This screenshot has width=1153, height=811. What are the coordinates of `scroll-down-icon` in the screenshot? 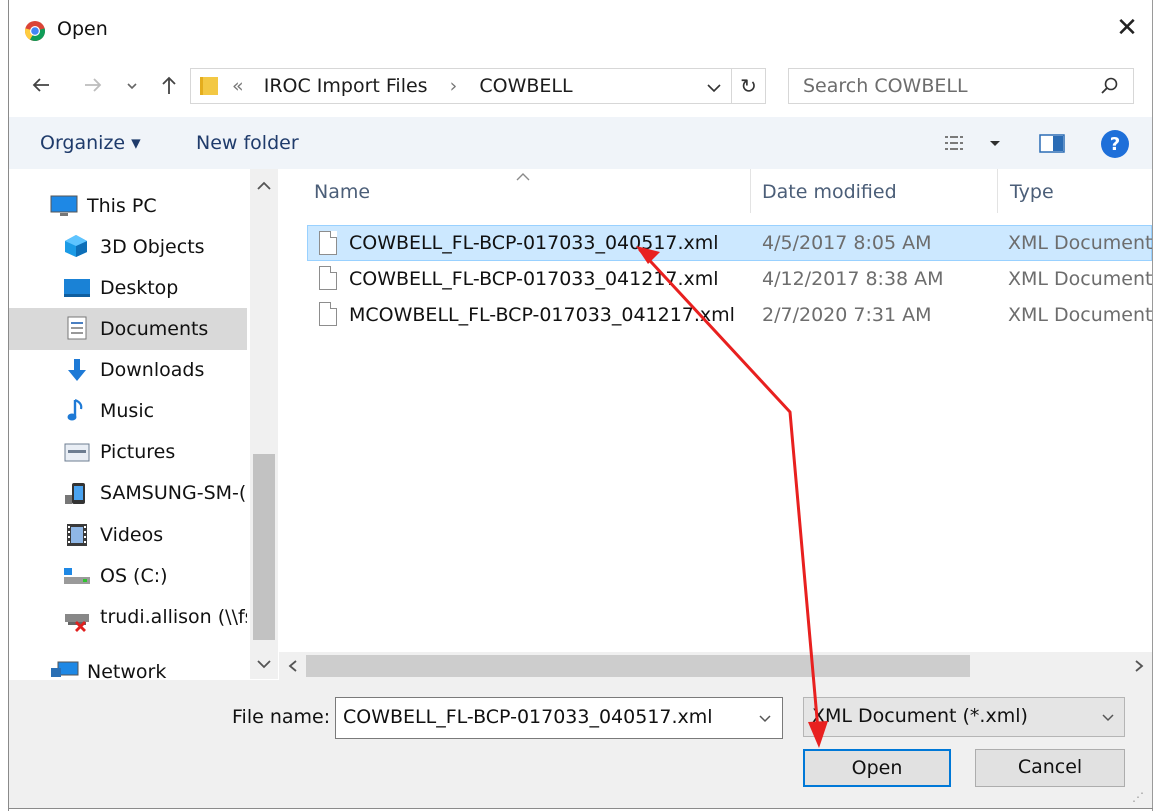 It's located at (264, 663).